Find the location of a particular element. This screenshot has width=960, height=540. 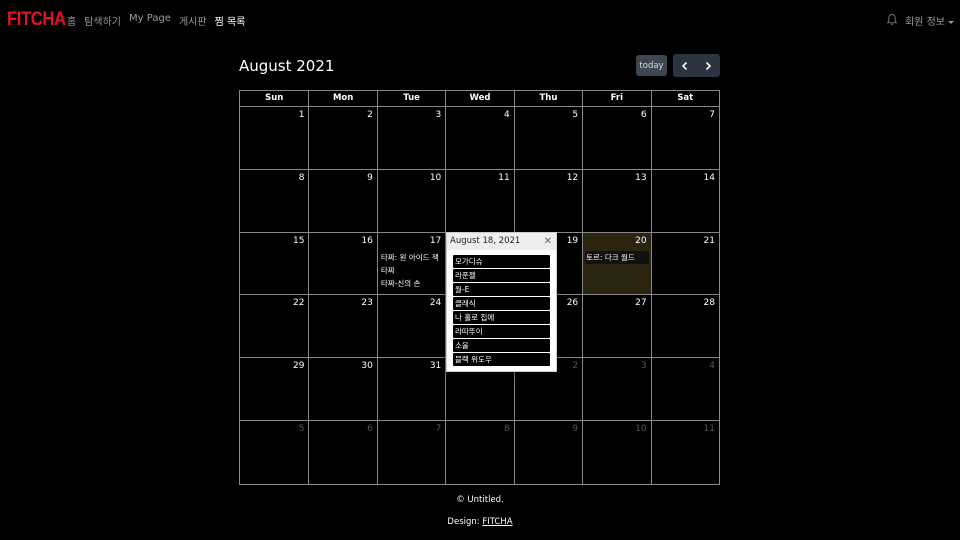

calendar-day-cell: 31 is located at coordinates (410, 389).